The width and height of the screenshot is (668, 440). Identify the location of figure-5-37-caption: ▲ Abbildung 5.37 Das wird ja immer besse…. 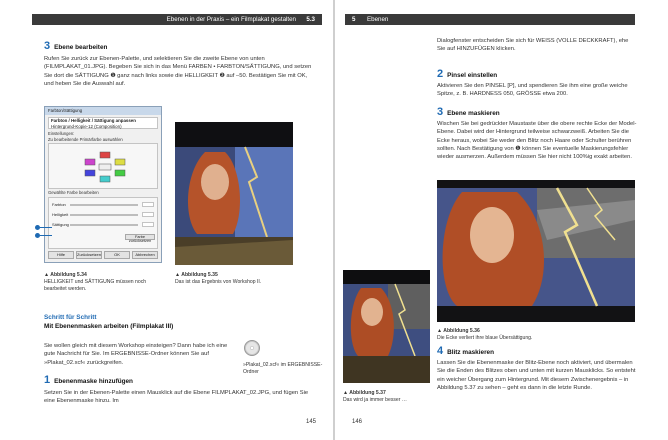
(390, 397).